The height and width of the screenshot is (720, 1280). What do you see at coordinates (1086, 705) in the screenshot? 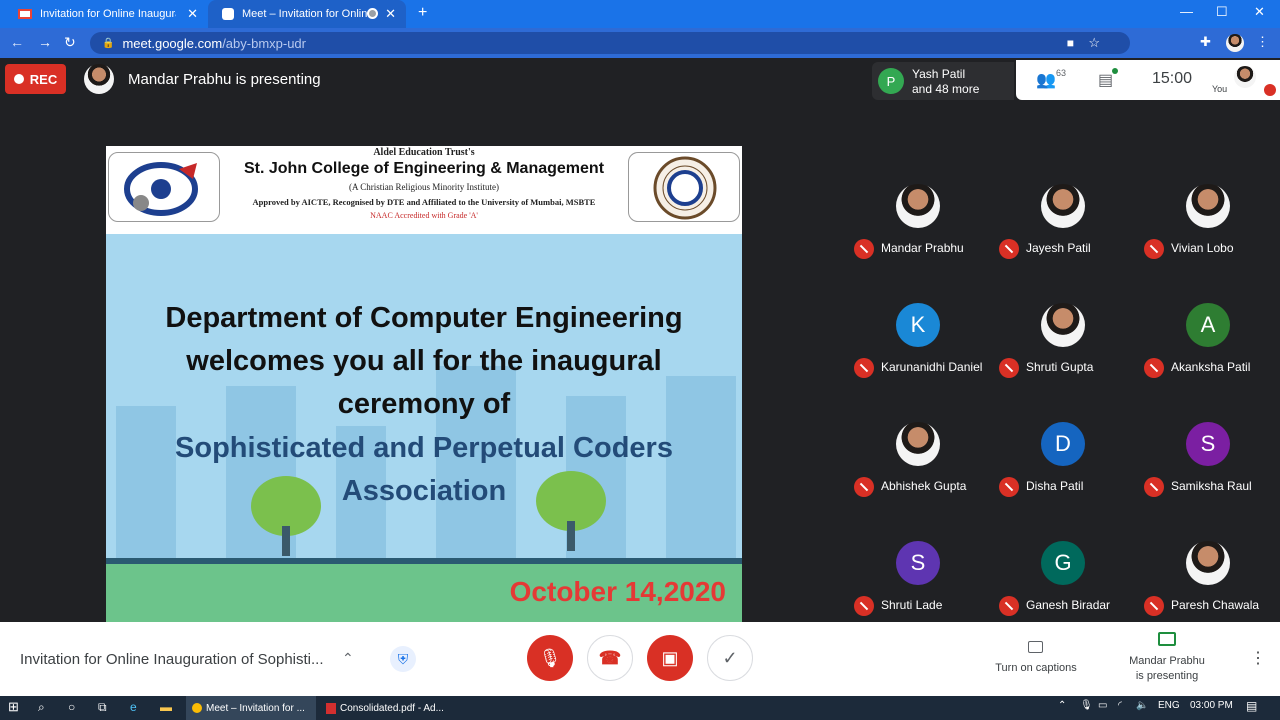
I see `tray-mic-icon: 🎙` at bounding box center [1086, 705].